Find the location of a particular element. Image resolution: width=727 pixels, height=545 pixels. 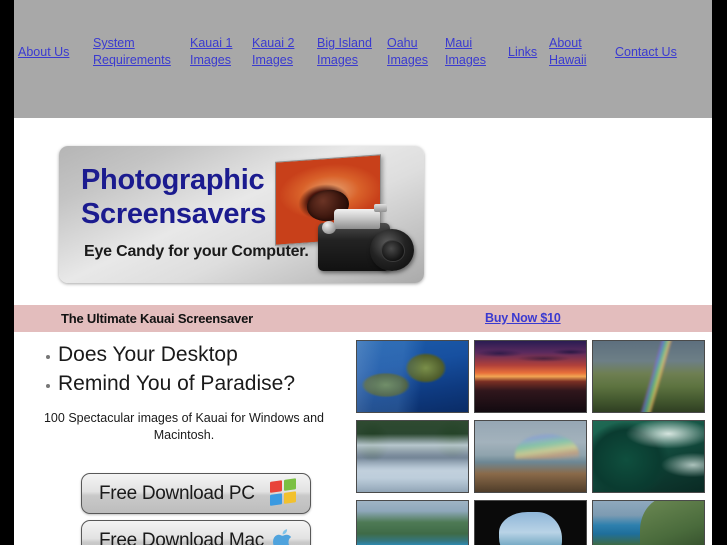

nav-item-kauai-1-images: Kauai 1 Images is located at coordinates (221, 52).